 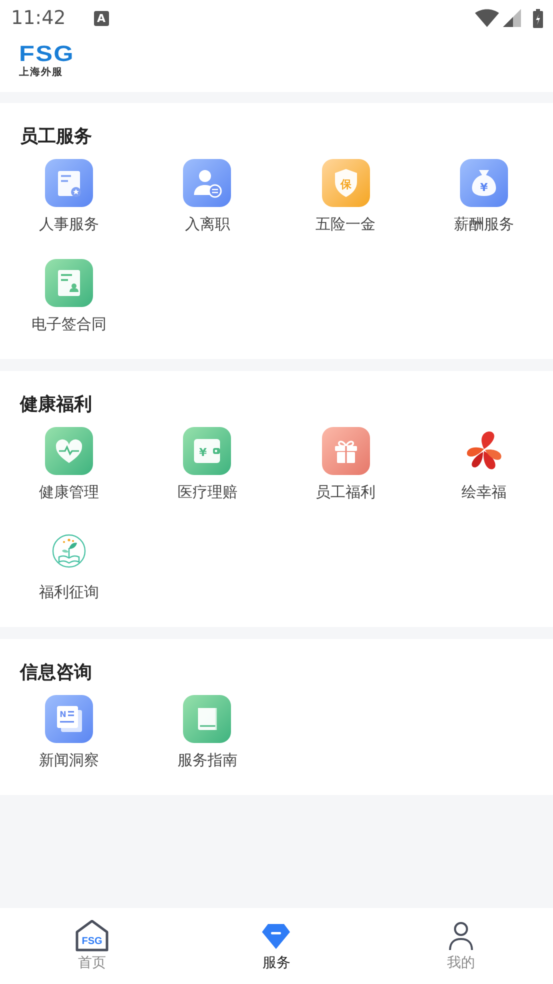 What do you see at coordinates (207, 451) in the screenshot?
I see `wallet-icon: ¥` at bounding box center [207, 451].